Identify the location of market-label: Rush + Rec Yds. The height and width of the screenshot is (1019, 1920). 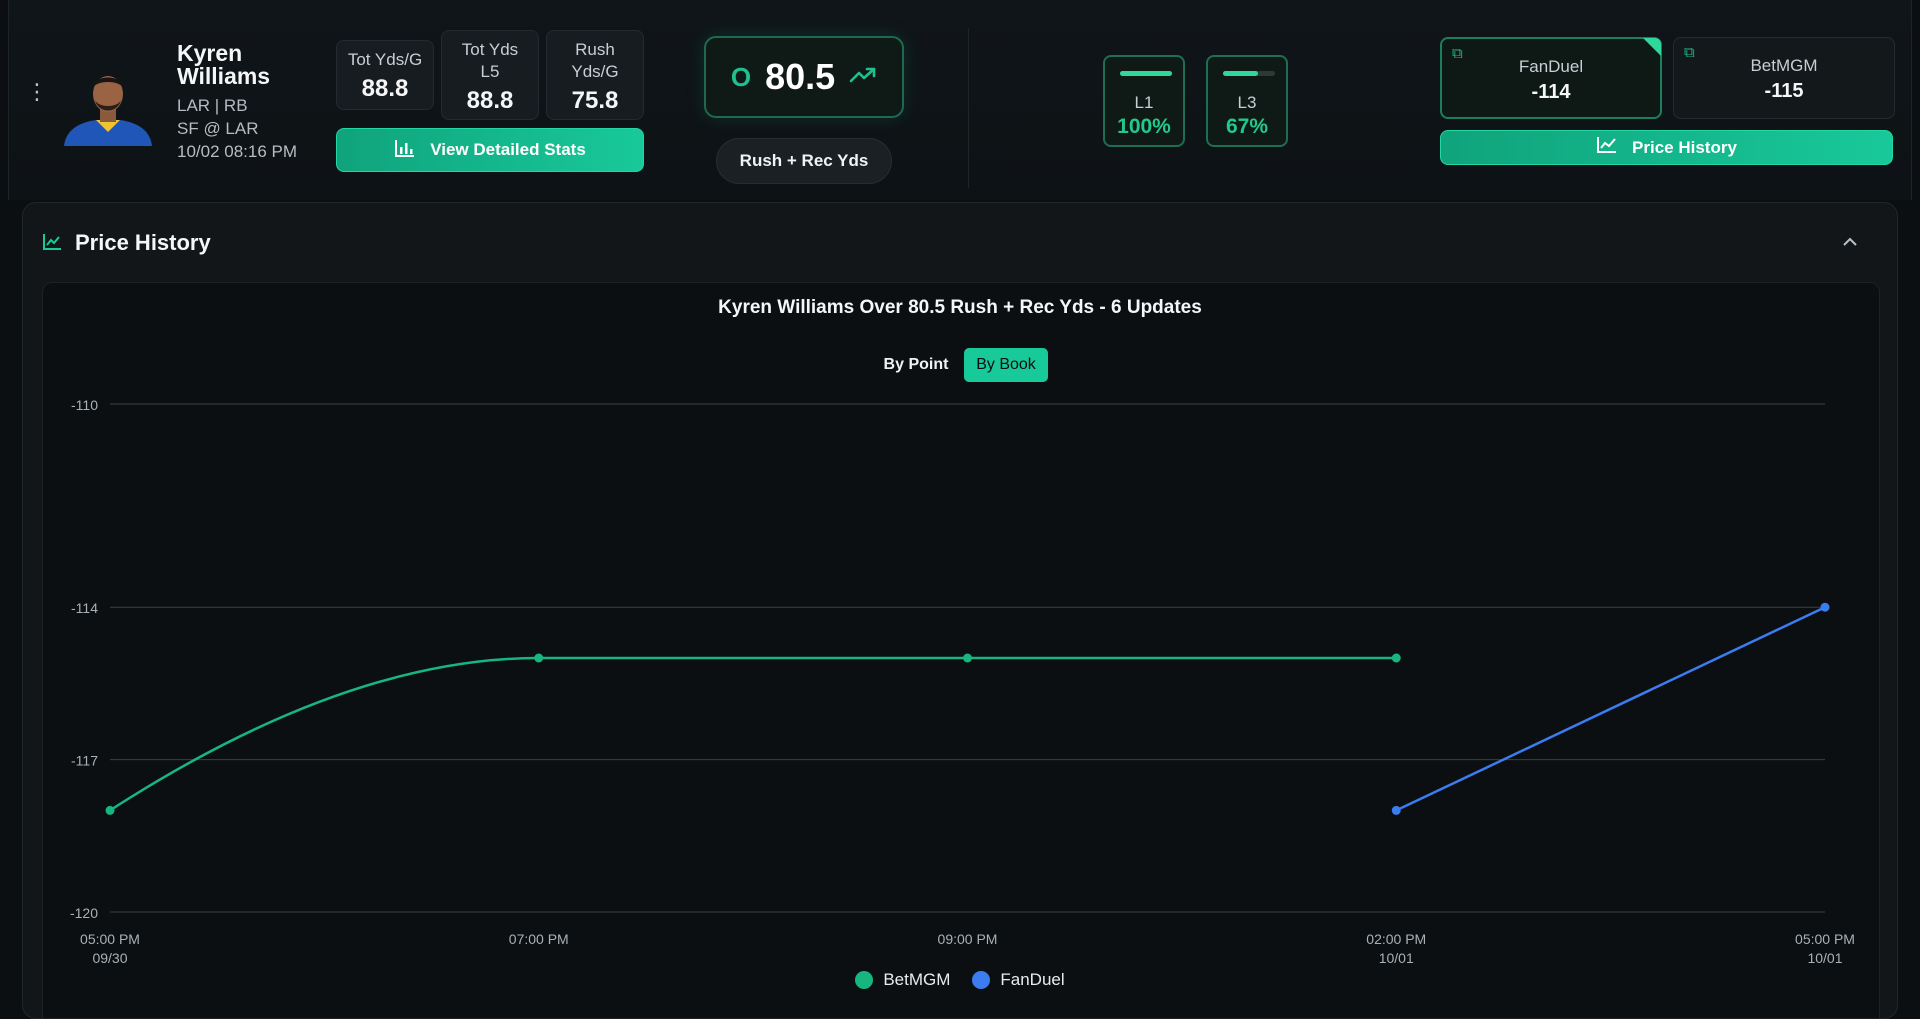
(804, 161).